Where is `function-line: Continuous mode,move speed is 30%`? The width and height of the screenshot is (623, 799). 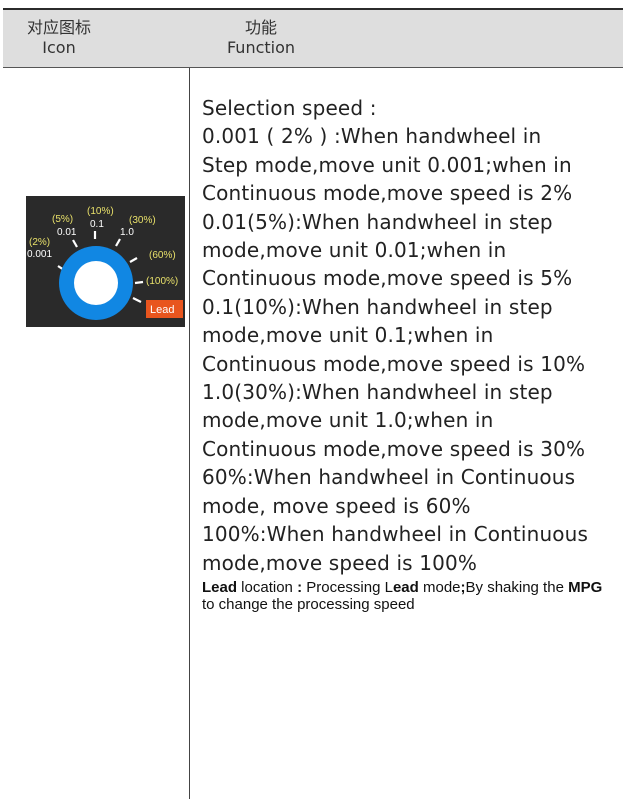 function-line: Continuous mode,move speed is 30% is located at coordinates (394, 448).